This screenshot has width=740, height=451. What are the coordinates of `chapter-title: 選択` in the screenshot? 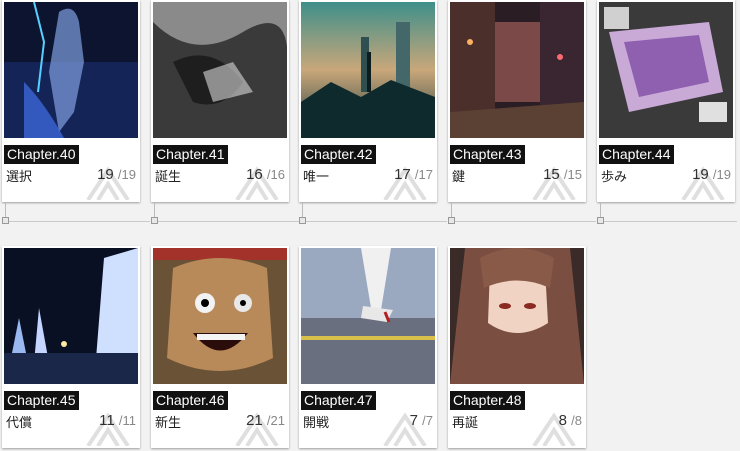 It's located at (19, 177).